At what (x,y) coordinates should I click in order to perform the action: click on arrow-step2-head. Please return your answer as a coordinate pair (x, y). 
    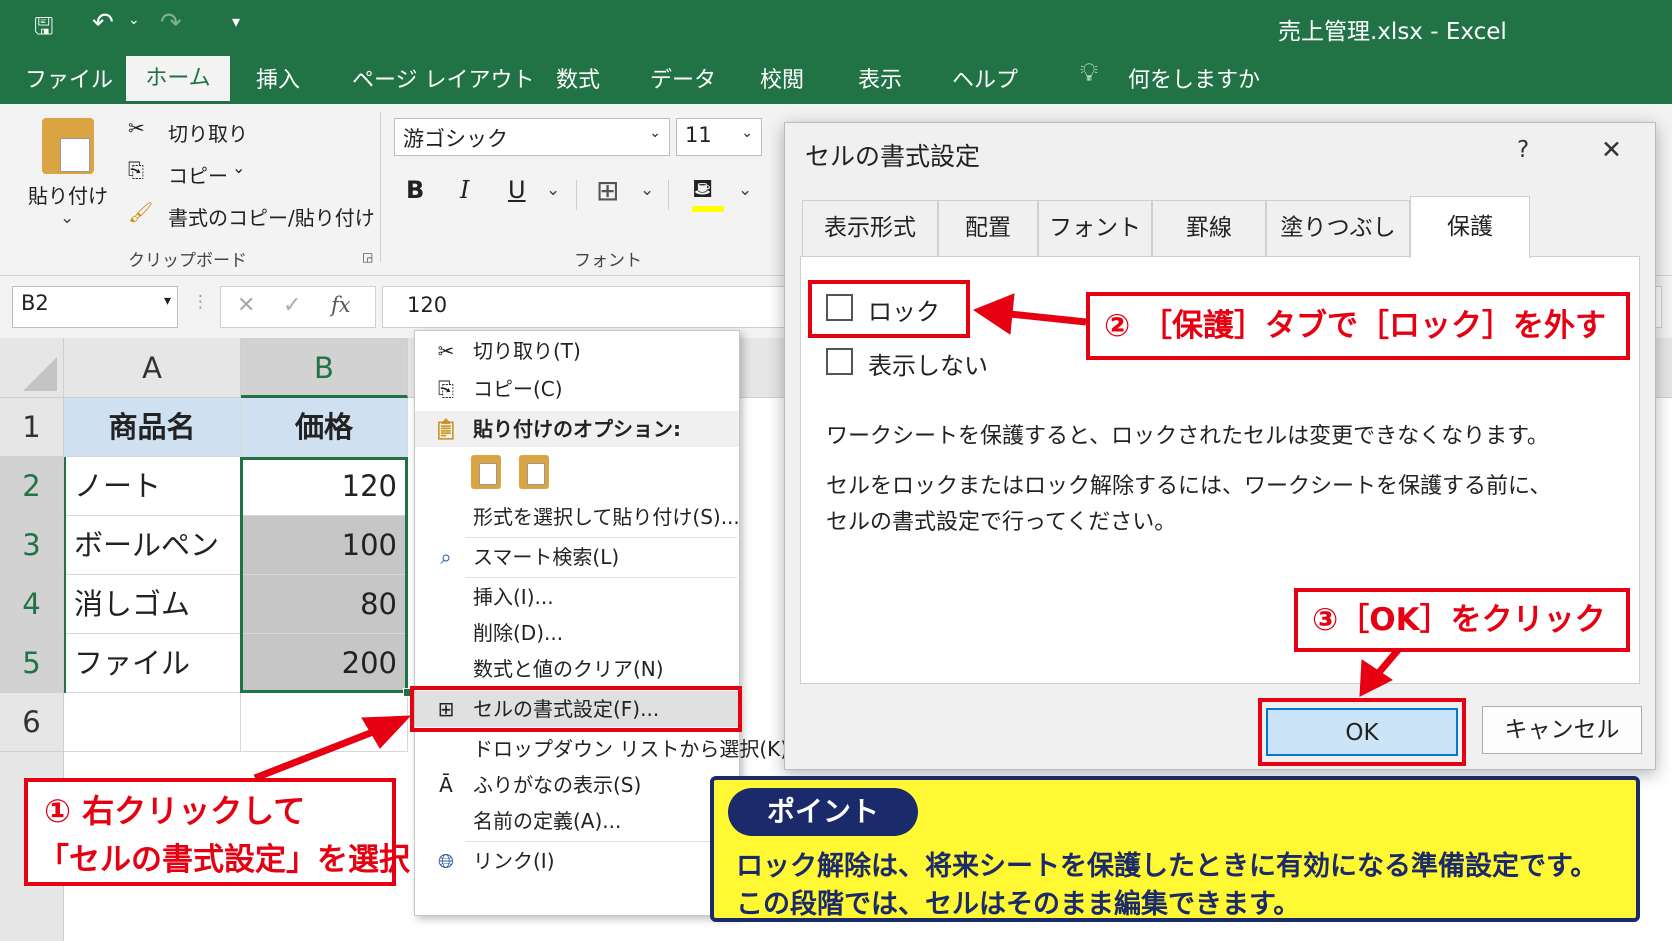
    Looking at the image, I should click on (993, 314).